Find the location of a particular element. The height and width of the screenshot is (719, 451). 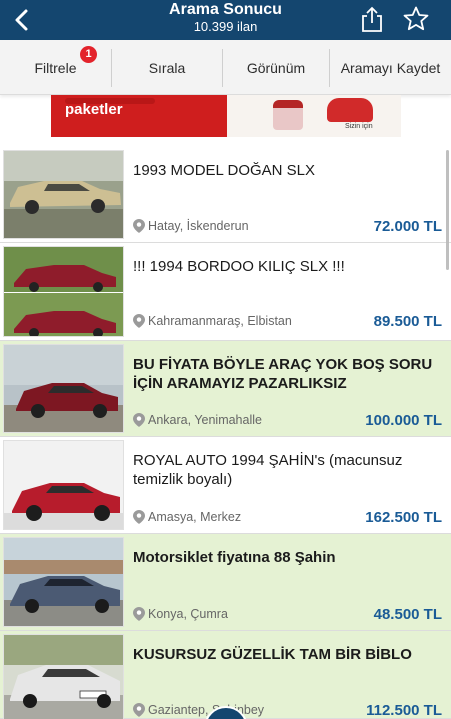

listing-location: Kahramanmaraş, Elbistan is located at coordinates (212, 321).